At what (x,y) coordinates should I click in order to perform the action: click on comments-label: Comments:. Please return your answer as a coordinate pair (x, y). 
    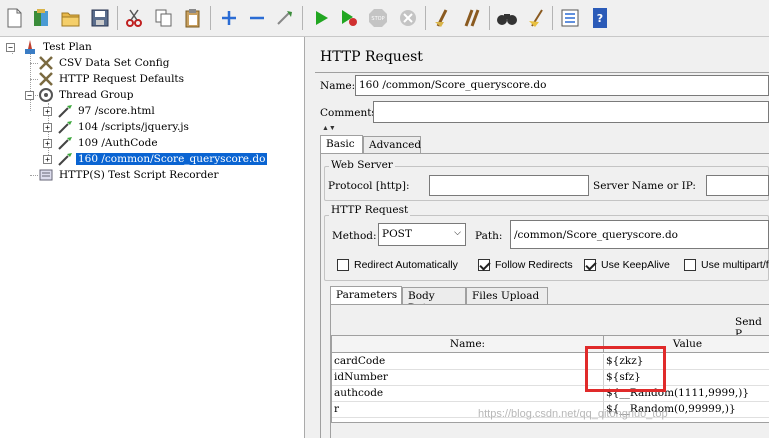
    Looking at the image, I should click on (350, 113).